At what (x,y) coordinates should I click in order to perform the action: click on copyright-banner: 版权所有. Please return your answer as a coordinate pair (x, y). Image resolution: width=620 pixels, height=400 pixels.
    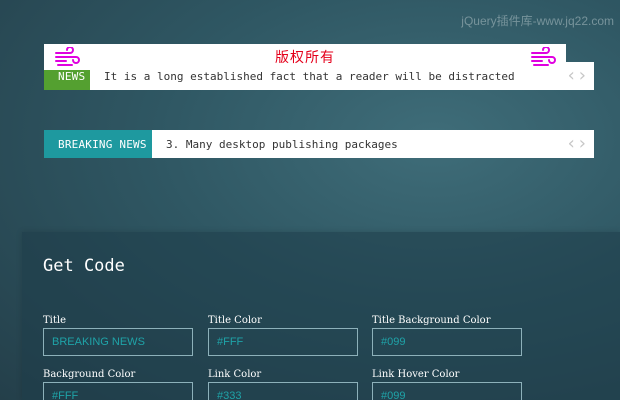
    Looking at the image, I should click on (305, 57).